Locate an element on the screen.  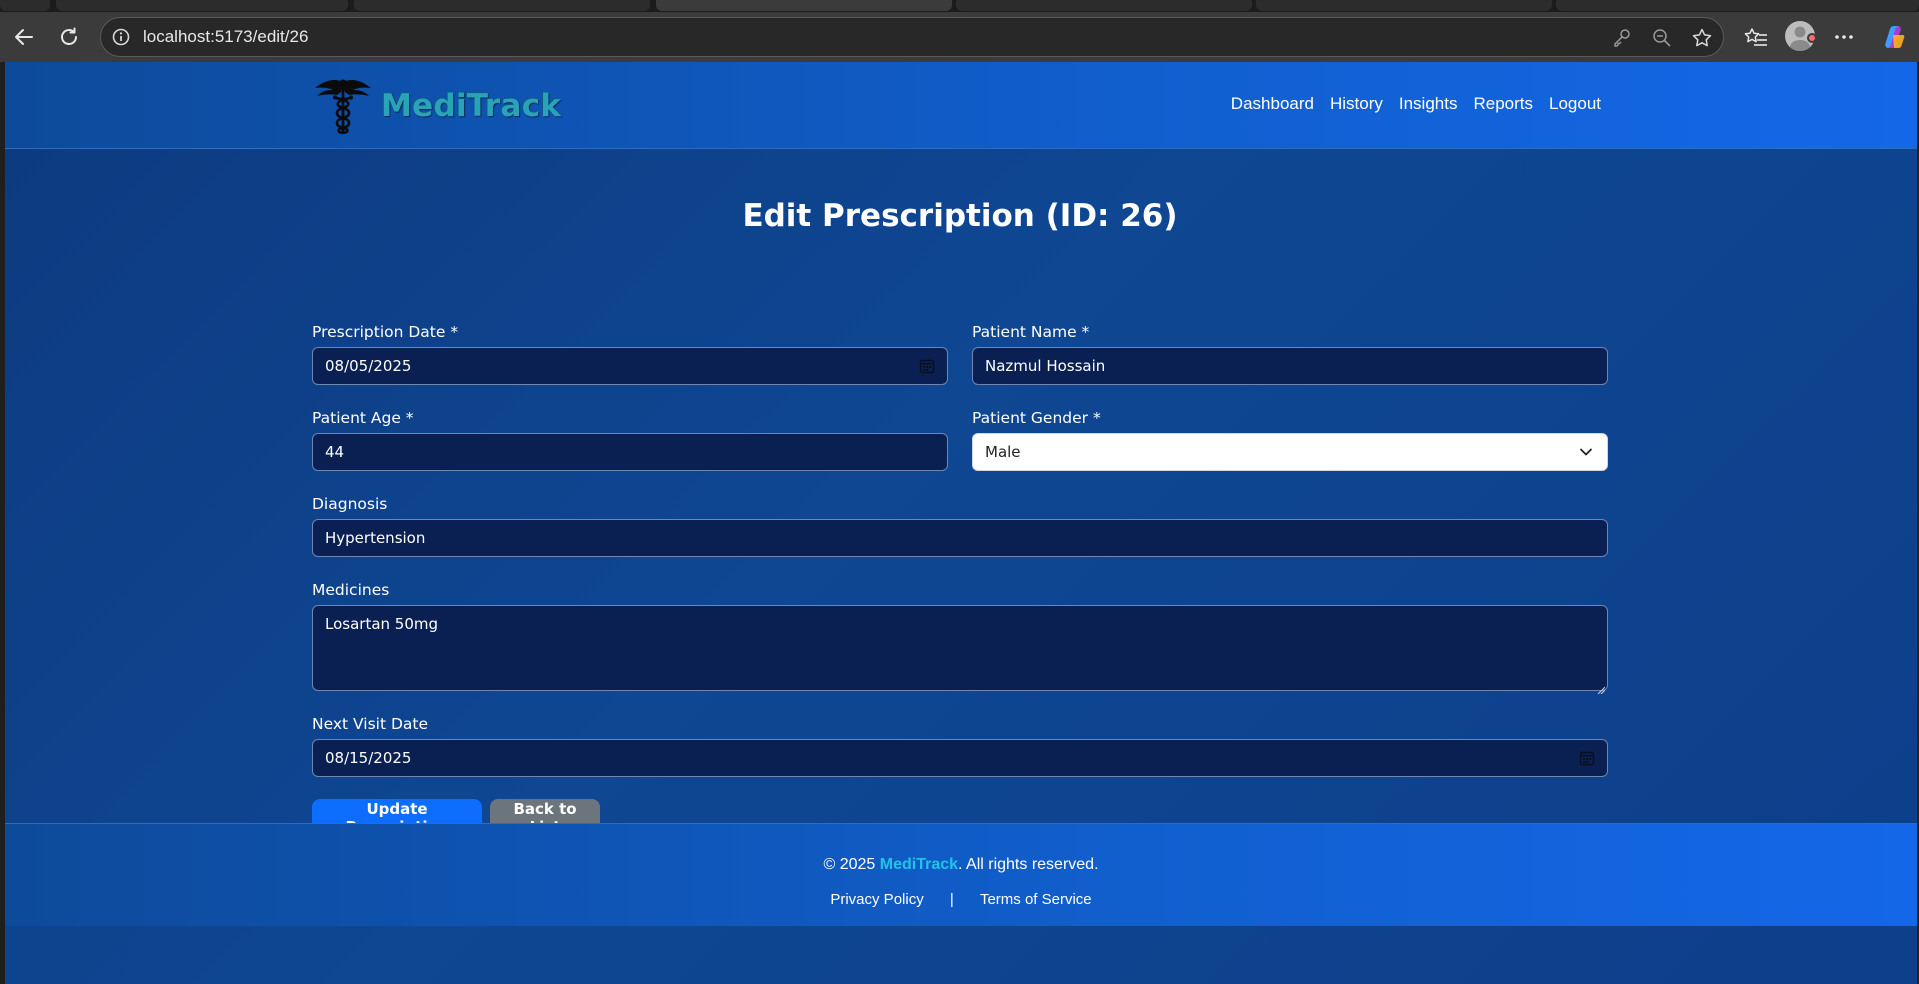
privacy-policy-link: Privacy Policy is located at coordinates (876, 899).